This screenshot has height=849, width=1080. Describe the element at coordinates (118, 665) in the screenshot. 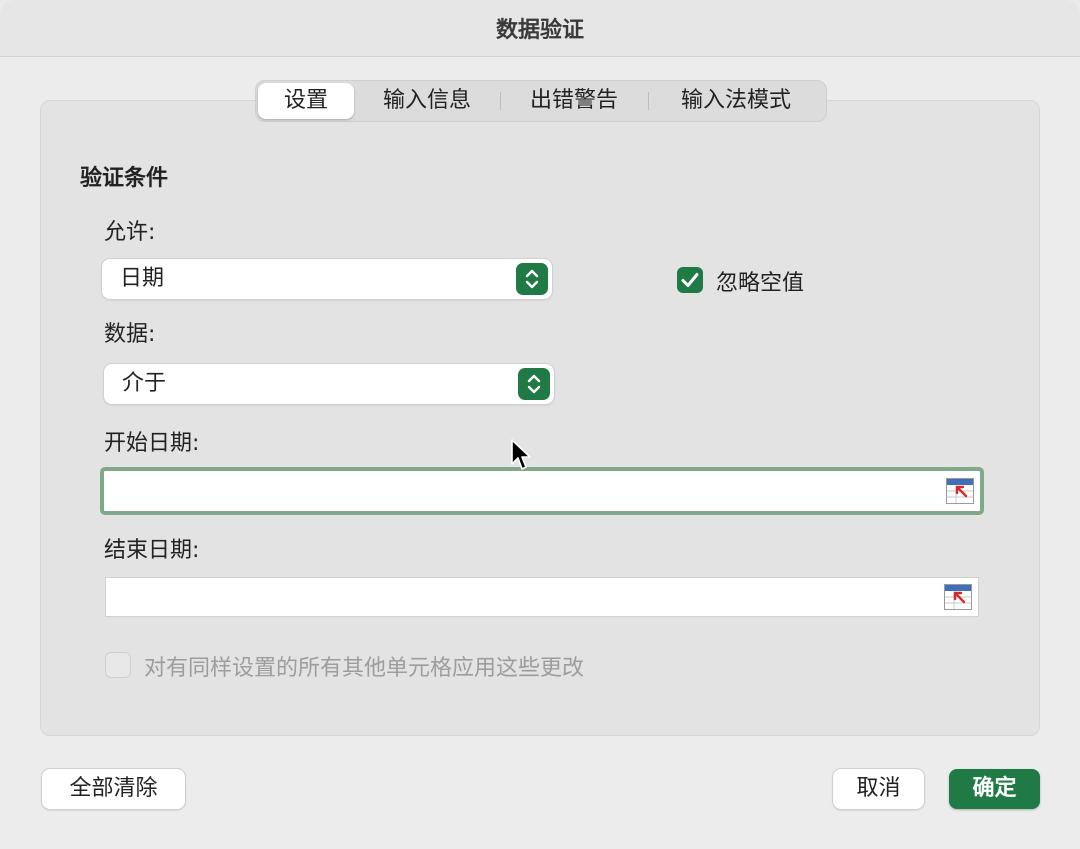

I see `apply-all-checkbox` at that location.